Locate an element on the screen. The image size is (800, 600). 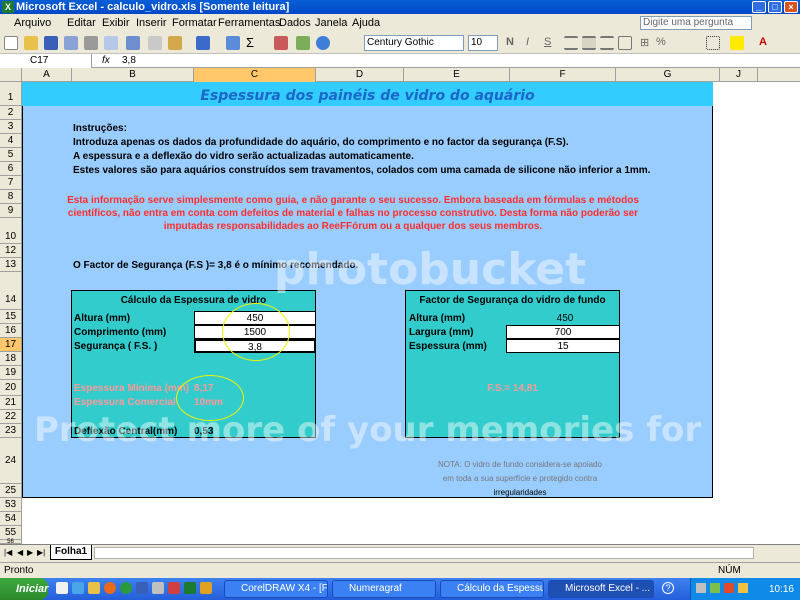
align-right-icon is located at coordinates (607, 43).